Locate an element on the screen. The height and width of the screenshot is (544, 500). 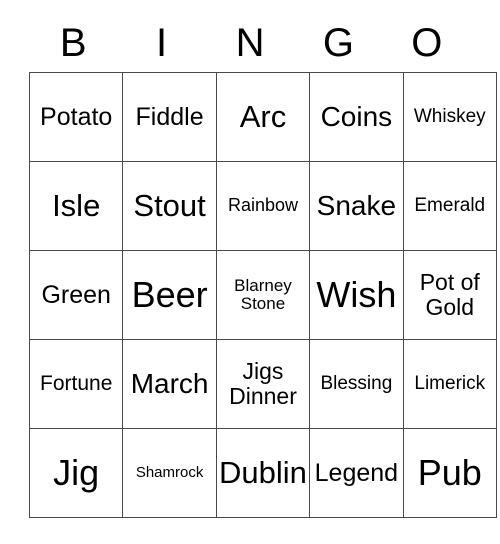
bingo-cell: Jigs Dinner is located at coordinates (263, 384).